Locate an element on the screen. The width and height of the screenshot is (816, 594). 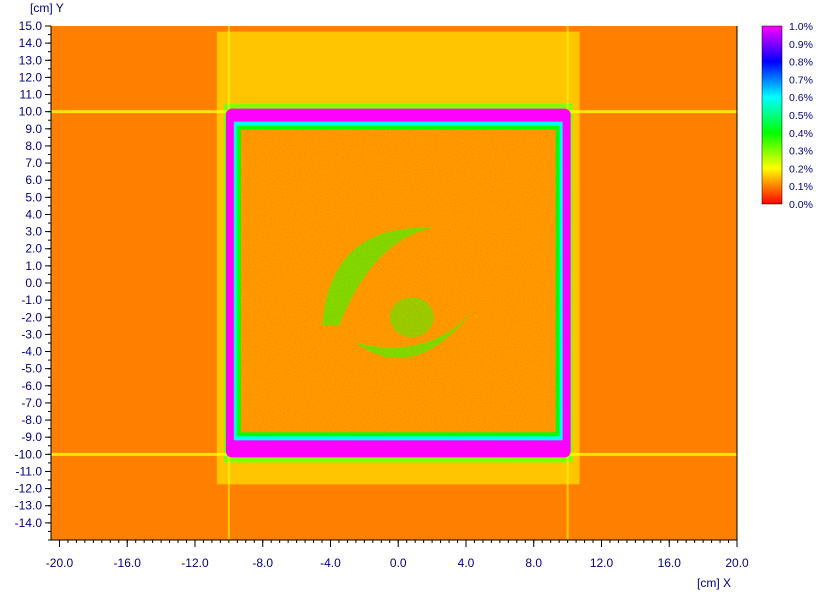
y-tick-label: 8.0 is located at coordinates (33, 146).